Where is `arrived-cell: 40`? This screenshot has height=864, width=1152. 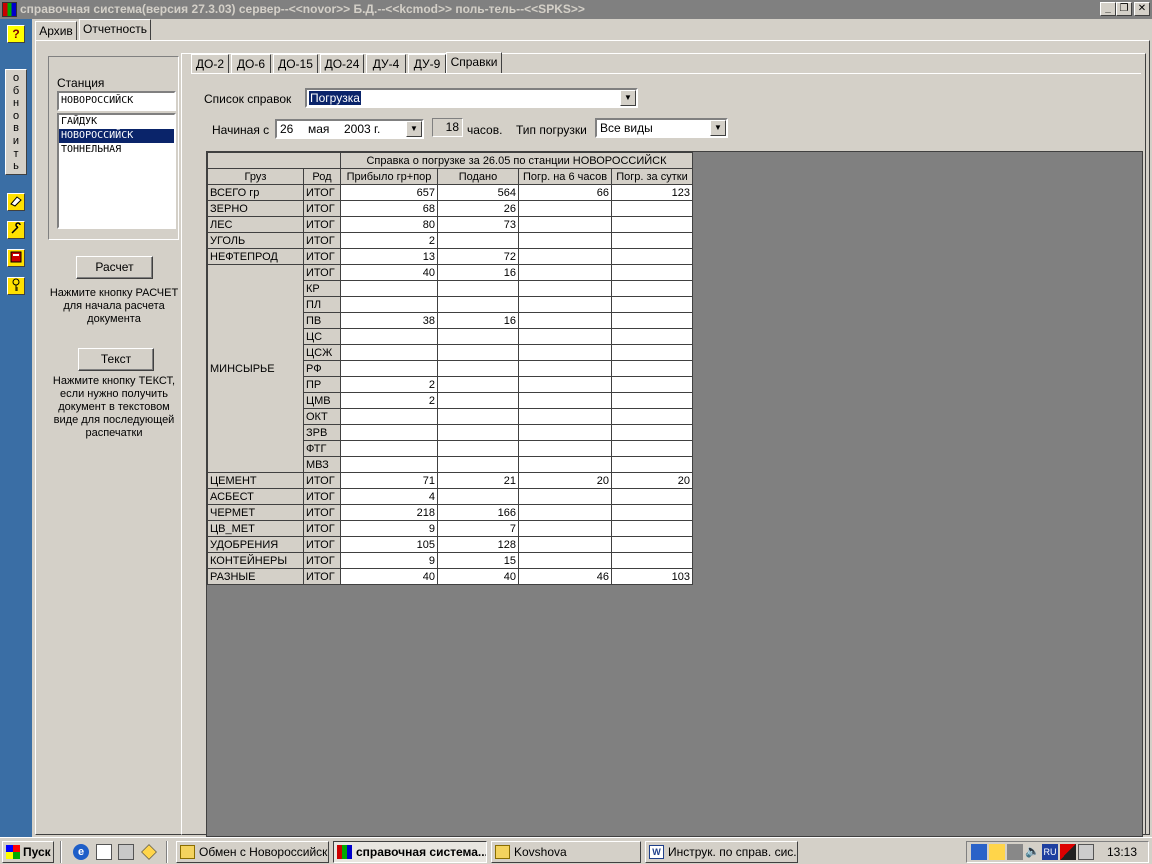 arrived-cell: 40 is located at coordinates (389, 576).